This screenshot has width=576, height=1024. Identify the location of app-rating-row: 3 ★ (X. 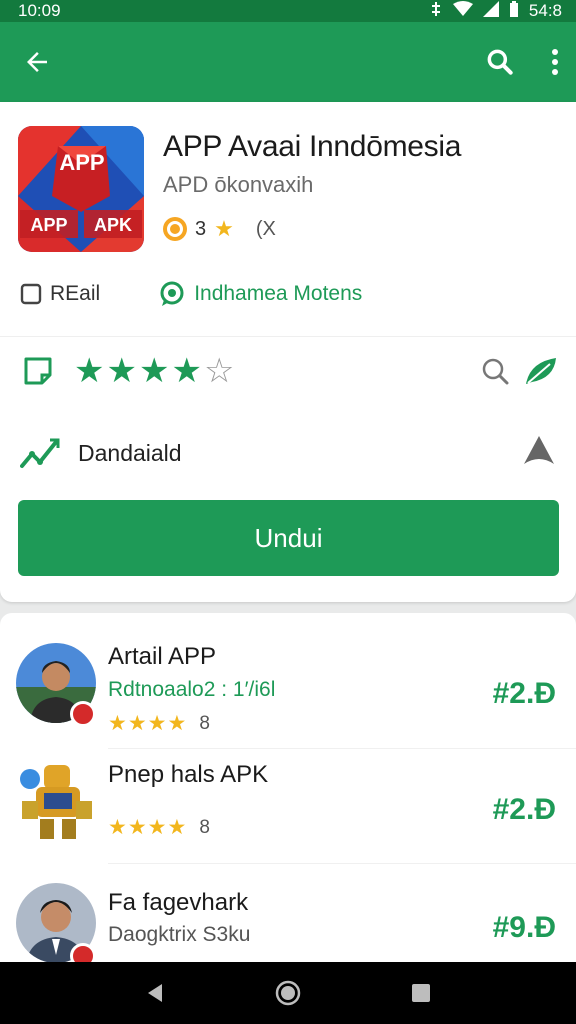
(219, 229).